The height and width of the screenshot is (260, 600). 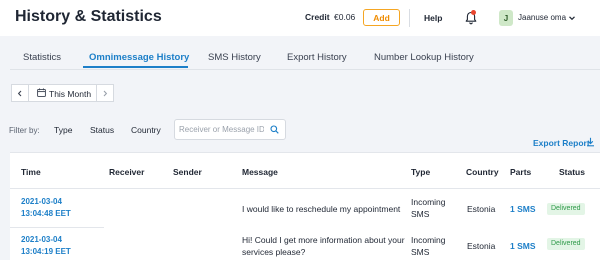 I want to click on previous-period-button, so click(x=20, y=93).